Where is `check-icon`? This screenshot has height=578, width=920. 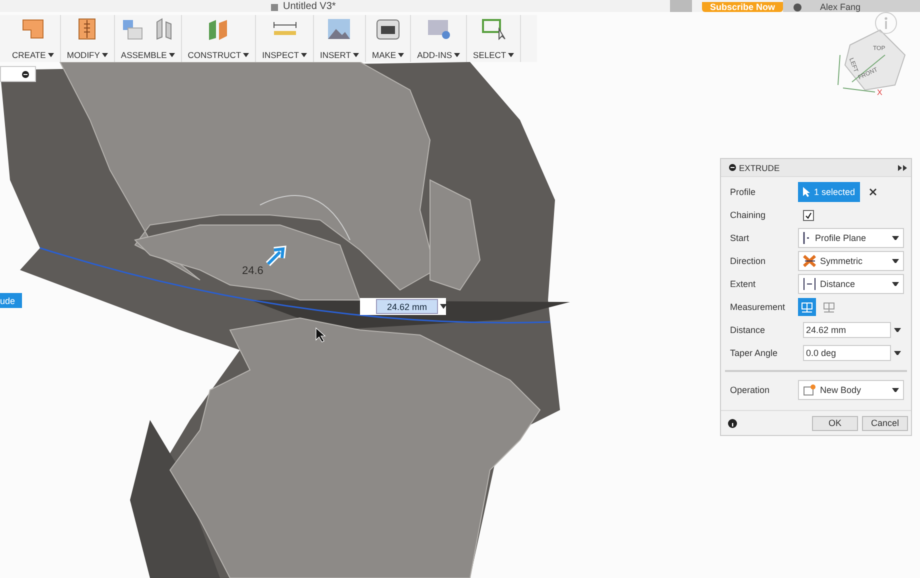 check-icon is located at coordinates (808, 215).